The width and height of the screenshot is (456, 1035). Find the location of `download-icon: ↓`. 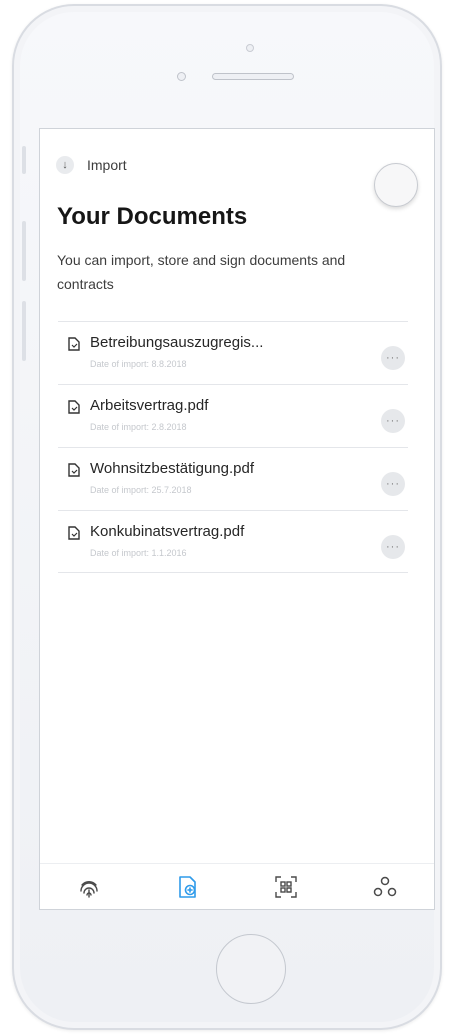

download-icon: ↓ is located at coordinates (65, 165).